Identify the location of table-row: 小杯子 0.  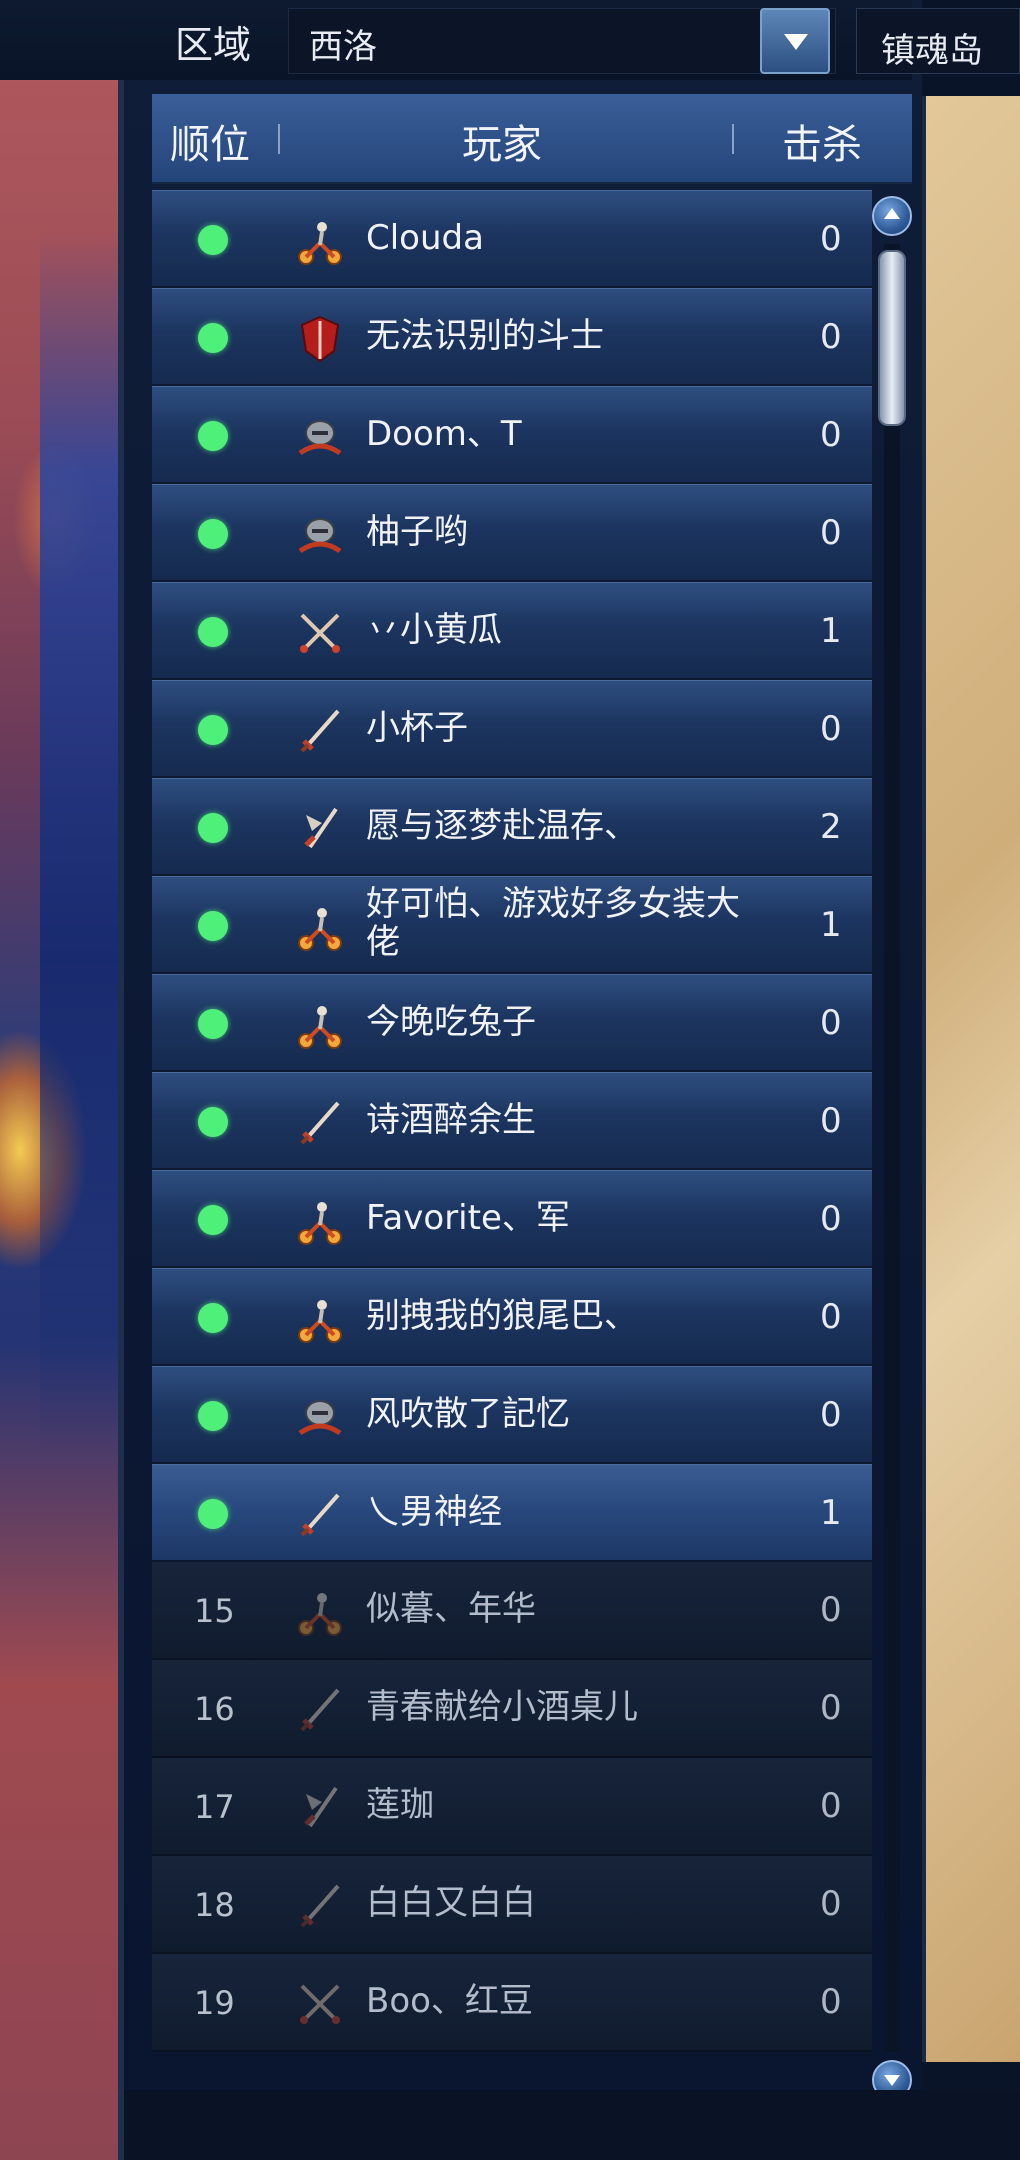
(512, 729).